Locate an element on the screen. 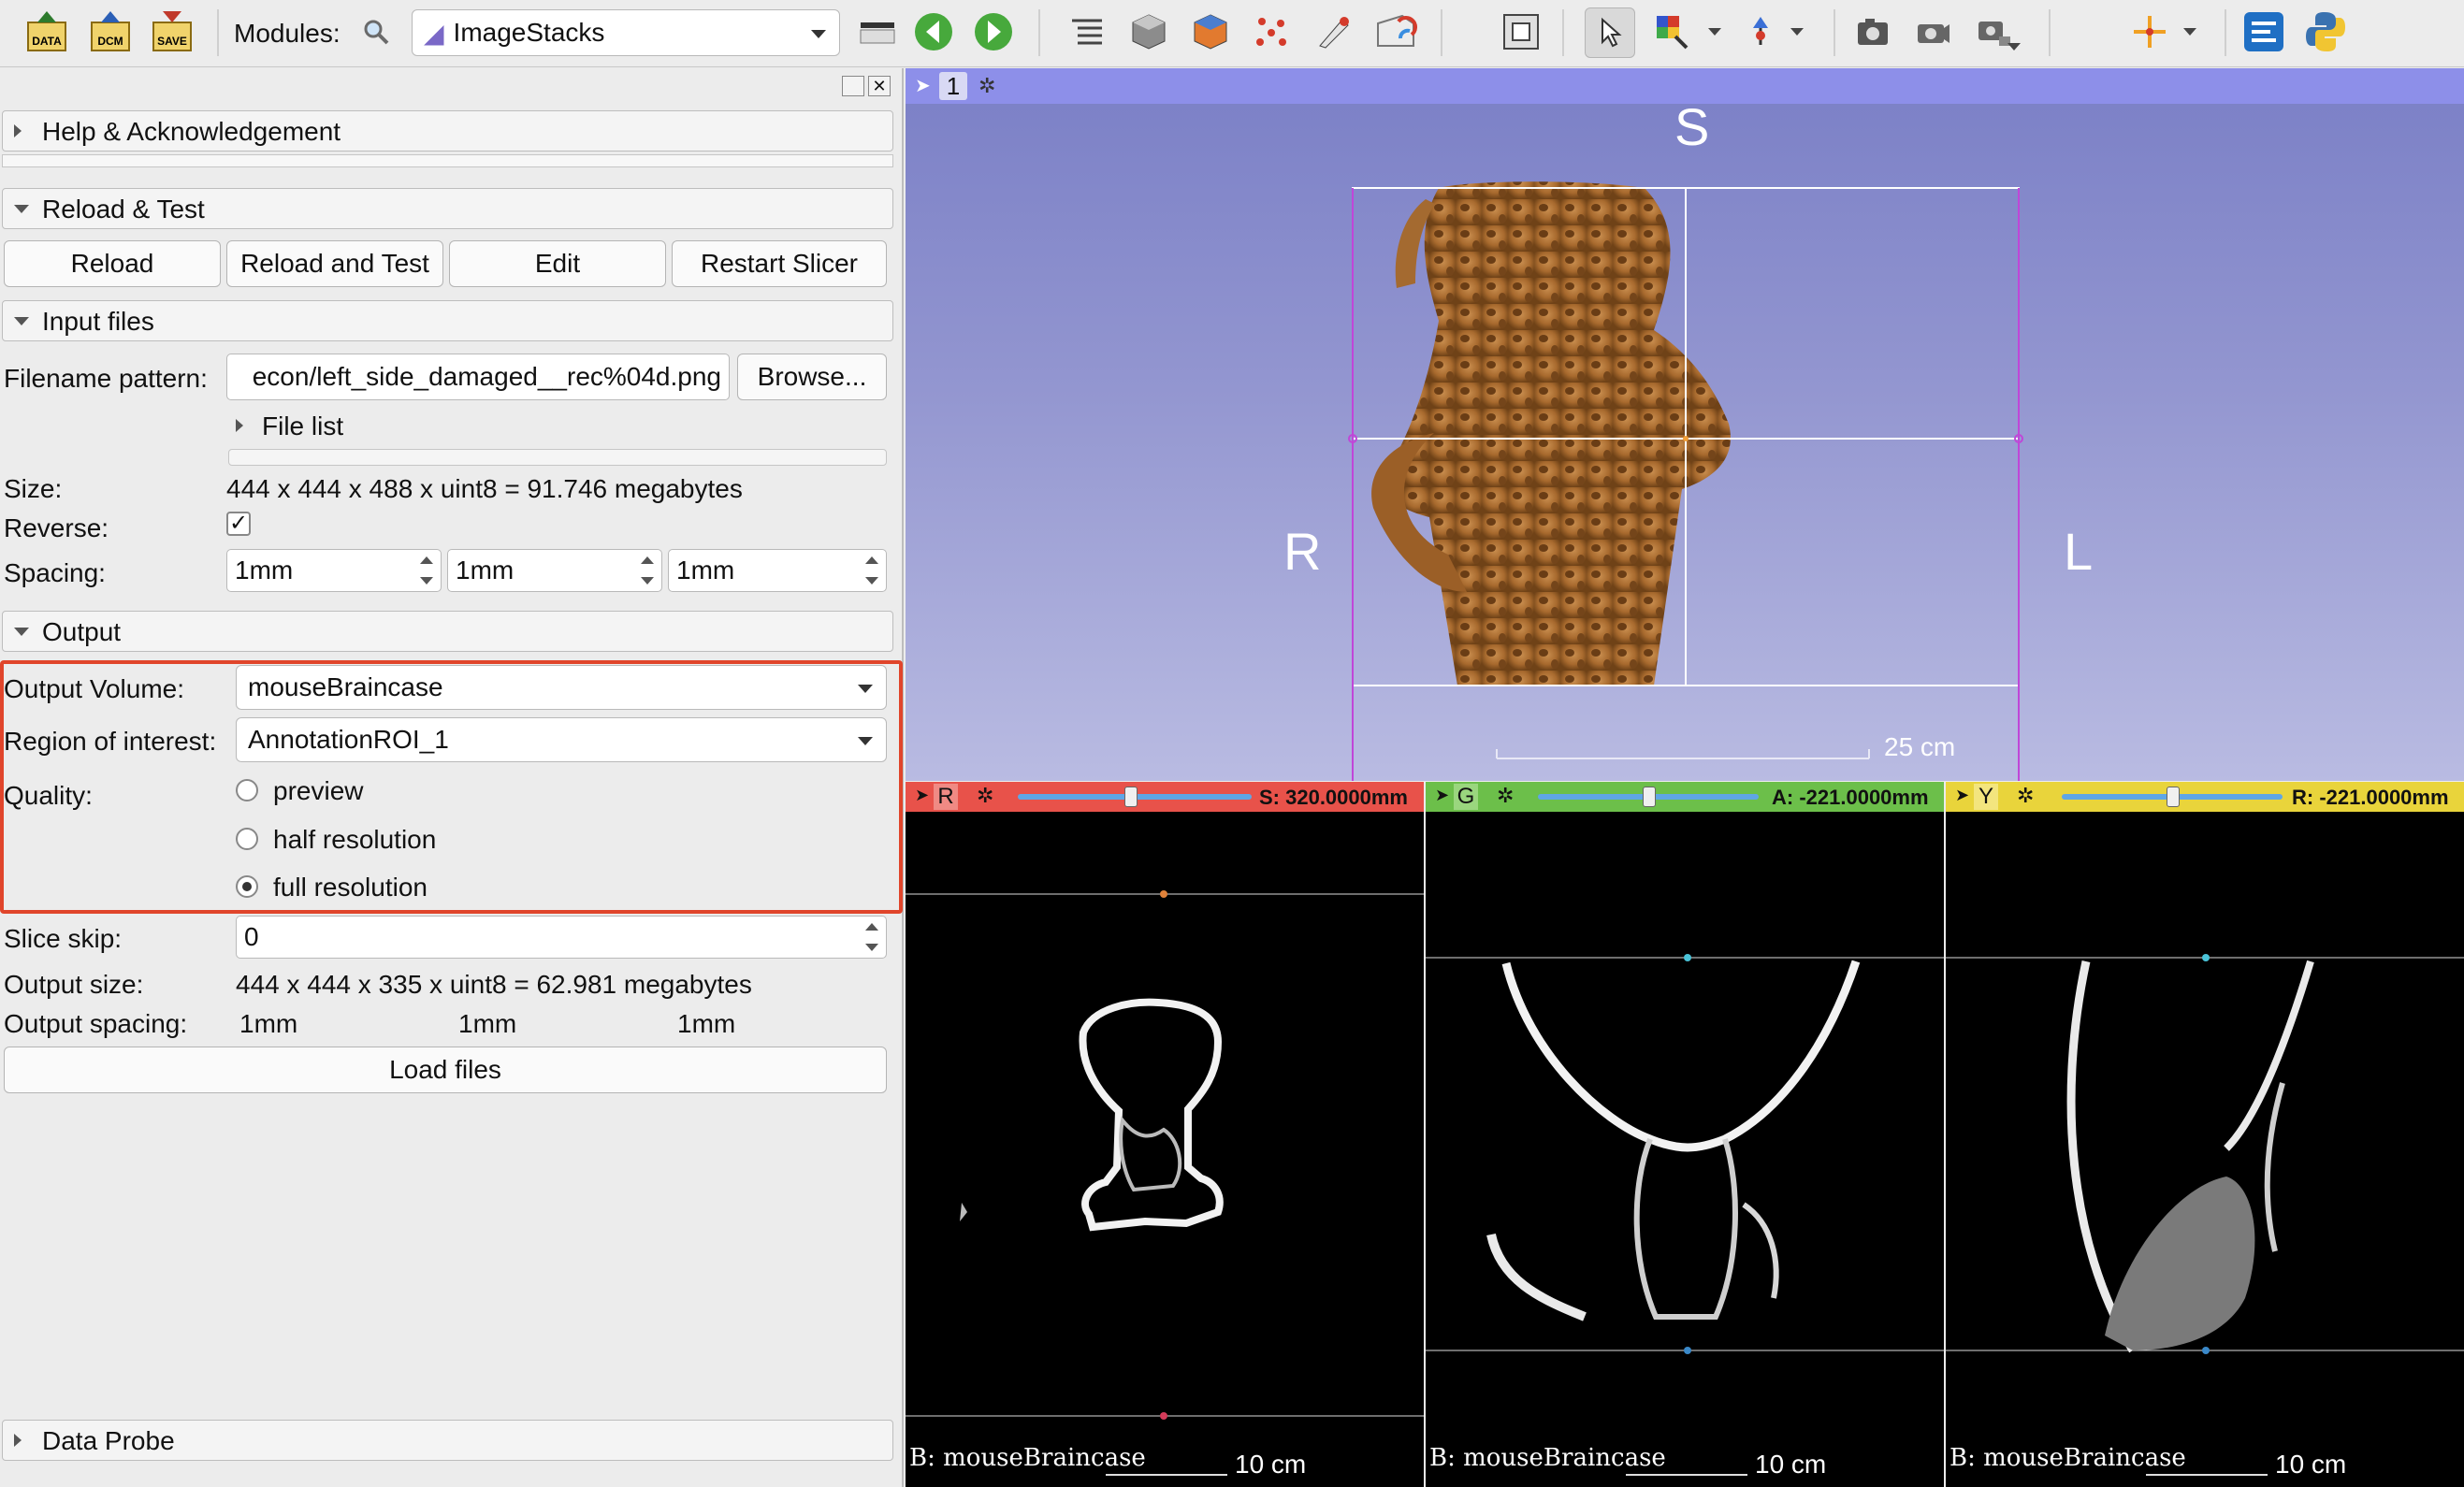  modules-label: Modules: is located at coordinates (287, 33).